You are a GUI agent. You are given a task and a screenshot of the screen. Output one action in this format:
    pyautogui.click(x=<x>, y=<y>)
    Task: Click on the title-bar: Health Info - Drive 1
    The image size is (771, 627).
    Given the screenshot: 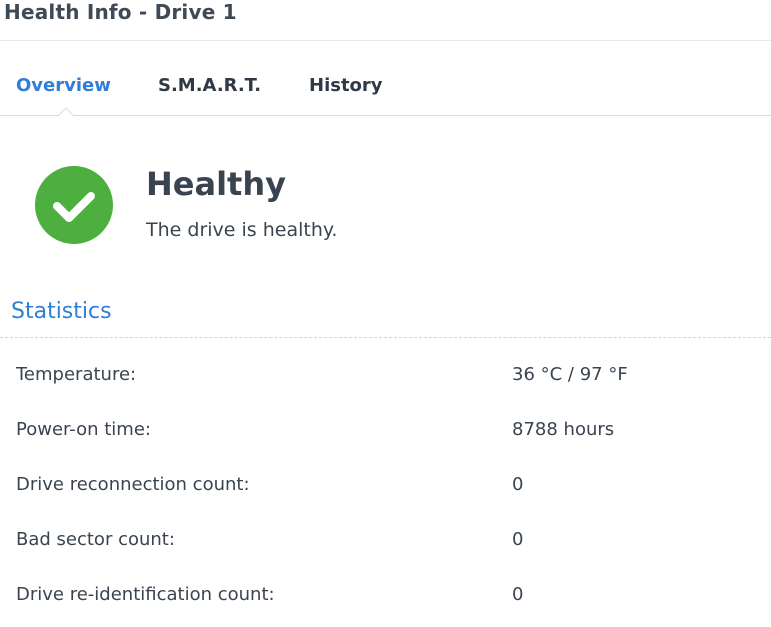 What is the action you would take?
    pyautogui.click(x=385, y=20)
    